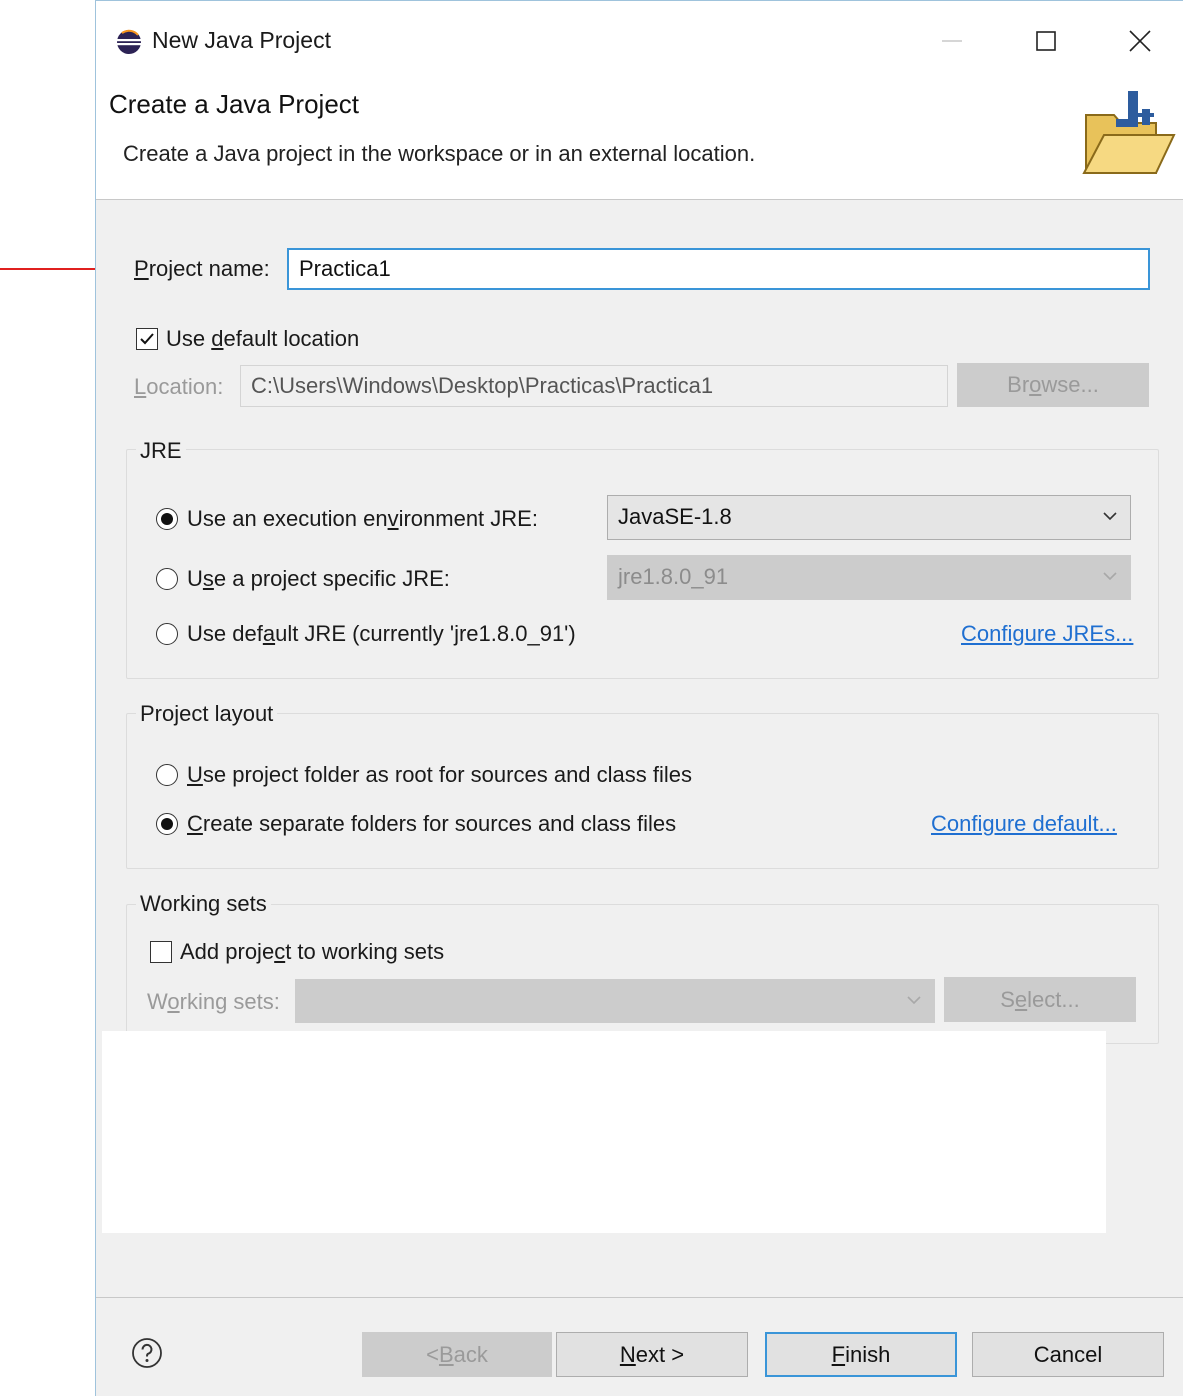  Describe the element at coordinates (673, 576) in the screenshot. I see `project-specific-jre-value: jre1.8.0_91` at that location.